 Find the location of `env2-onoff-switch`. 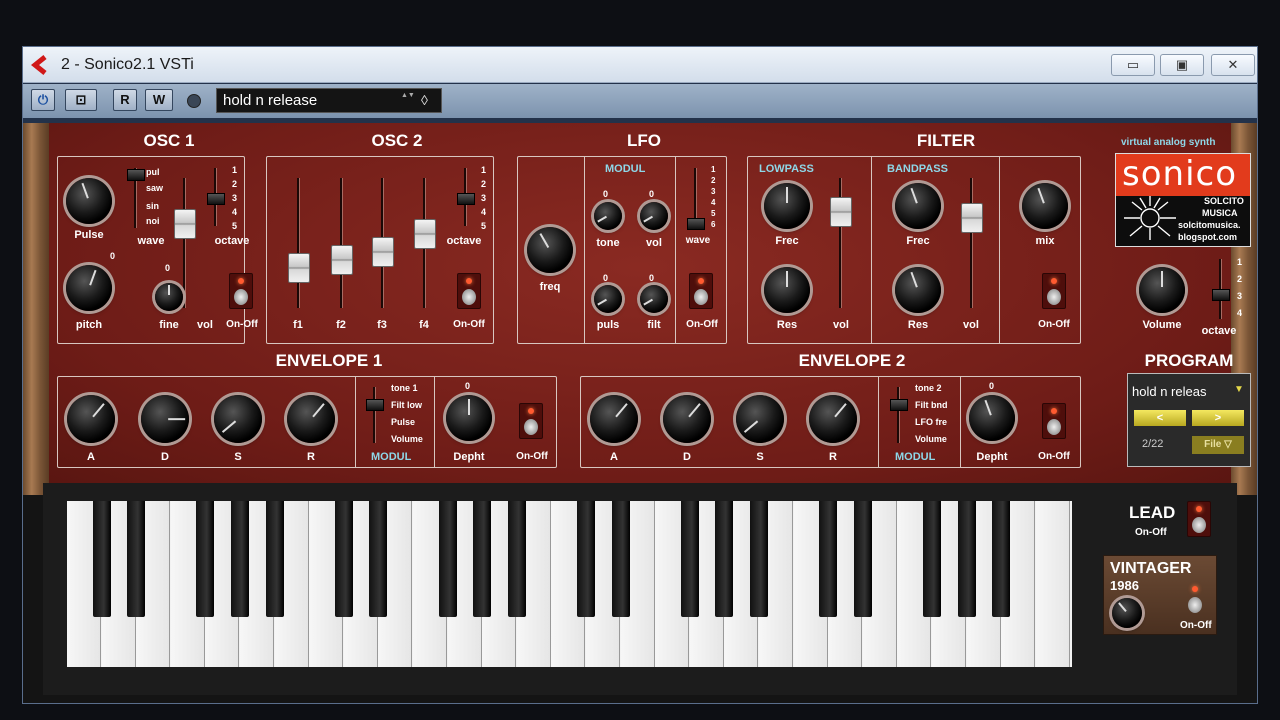

env2-onoff-switch is located at coordinates (1054, 421).